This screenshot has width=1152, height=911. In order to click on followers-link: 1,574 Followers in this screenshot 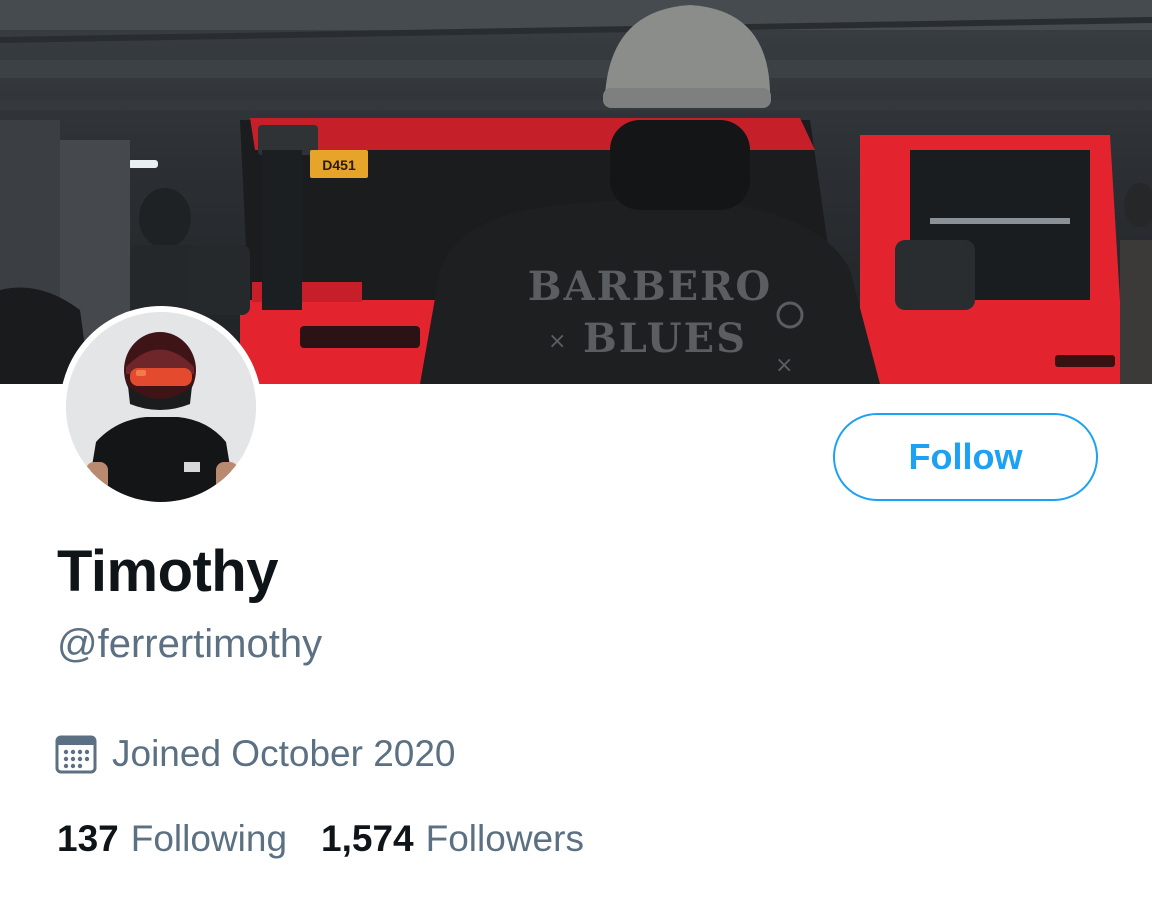, I will do `click(452, 839)`.